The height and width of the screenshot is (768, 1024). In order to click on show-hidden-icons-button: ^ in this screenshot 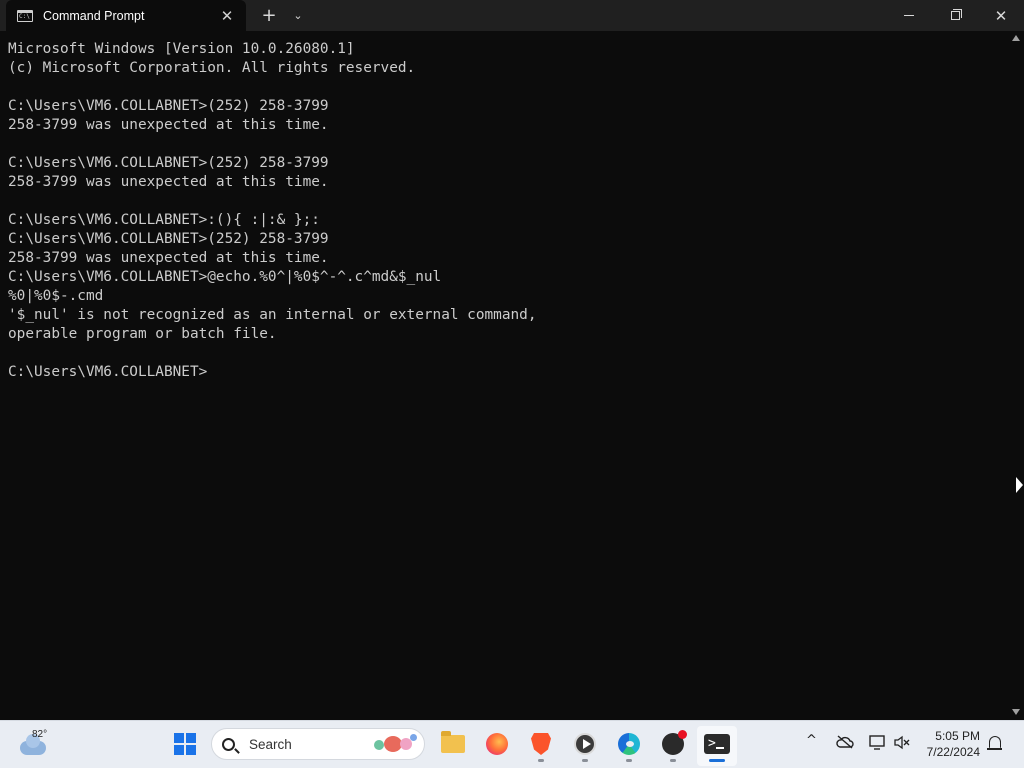, I will do `click(811, 740)`.